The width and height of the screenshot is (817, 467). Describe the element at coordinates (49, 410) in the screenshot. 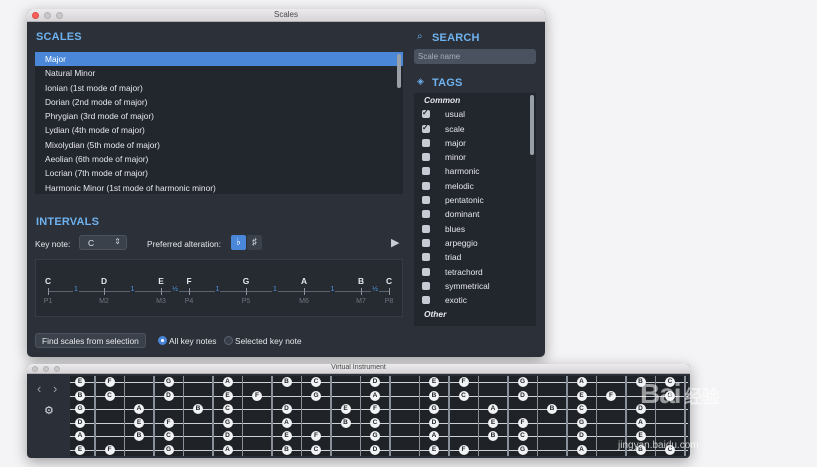

I see `gear-icon: ⚙` at that location.